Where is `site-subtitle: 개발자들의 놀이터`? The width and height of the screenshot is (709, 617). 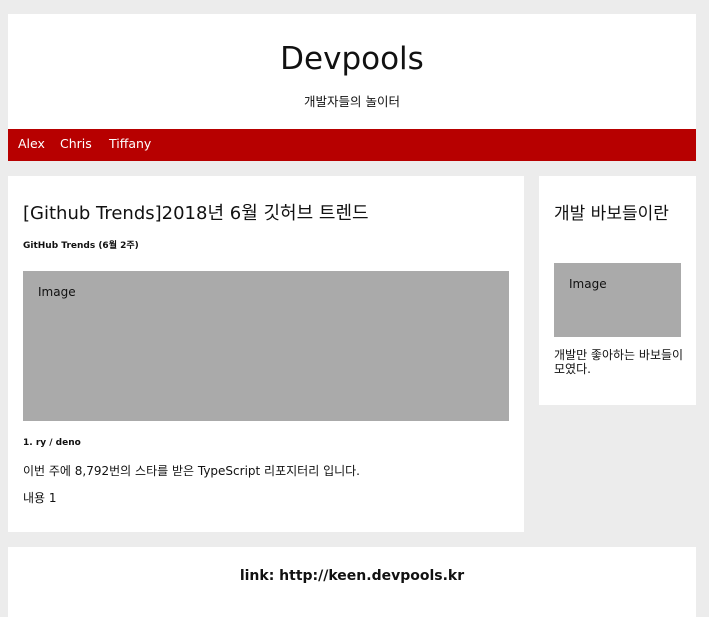
site-subtitle: 개발자들의 놀이터 is located at coordinates (352, 101).